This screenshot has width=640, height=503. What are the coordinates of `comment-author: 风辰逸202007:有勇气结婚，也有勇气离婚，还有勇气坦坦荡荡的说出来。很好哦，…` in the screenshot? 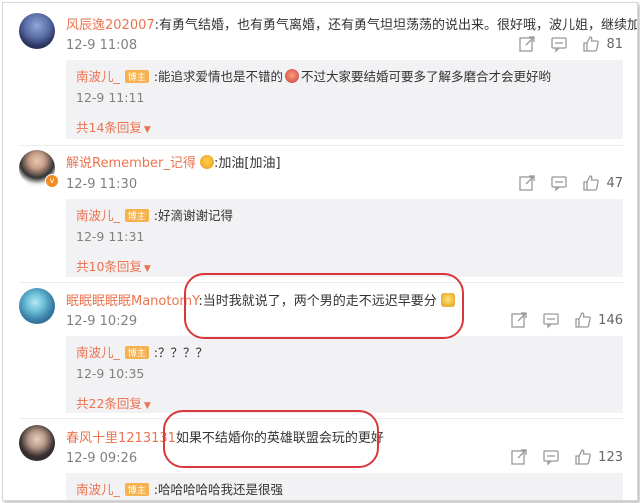 It's located at (352, 23).